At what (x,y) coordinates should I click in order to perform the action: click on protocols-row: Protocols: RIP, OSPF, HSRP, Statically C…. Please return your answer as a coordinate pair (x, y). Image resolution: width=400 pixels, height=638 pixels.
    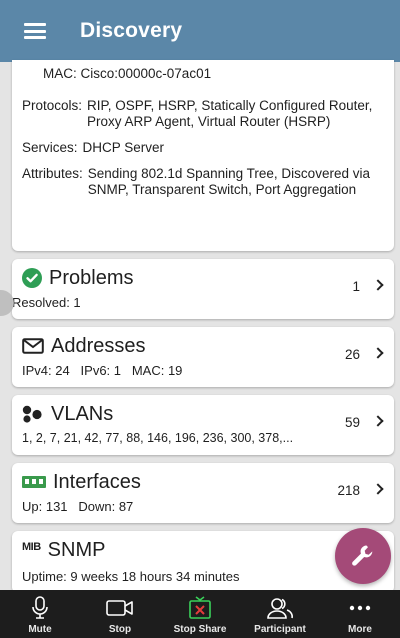
    Looking at the image, I should click on (203, 114).